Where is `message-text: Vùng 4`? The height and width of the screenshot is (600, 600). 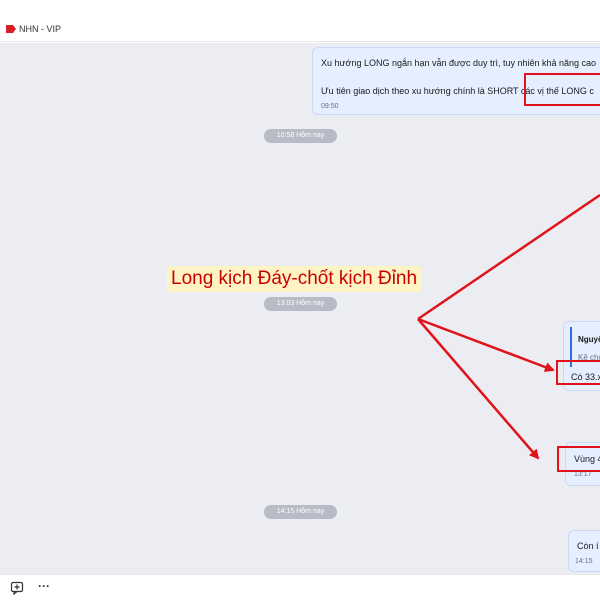 message-text: Vùng 4 is located at coordinates (587, 459).